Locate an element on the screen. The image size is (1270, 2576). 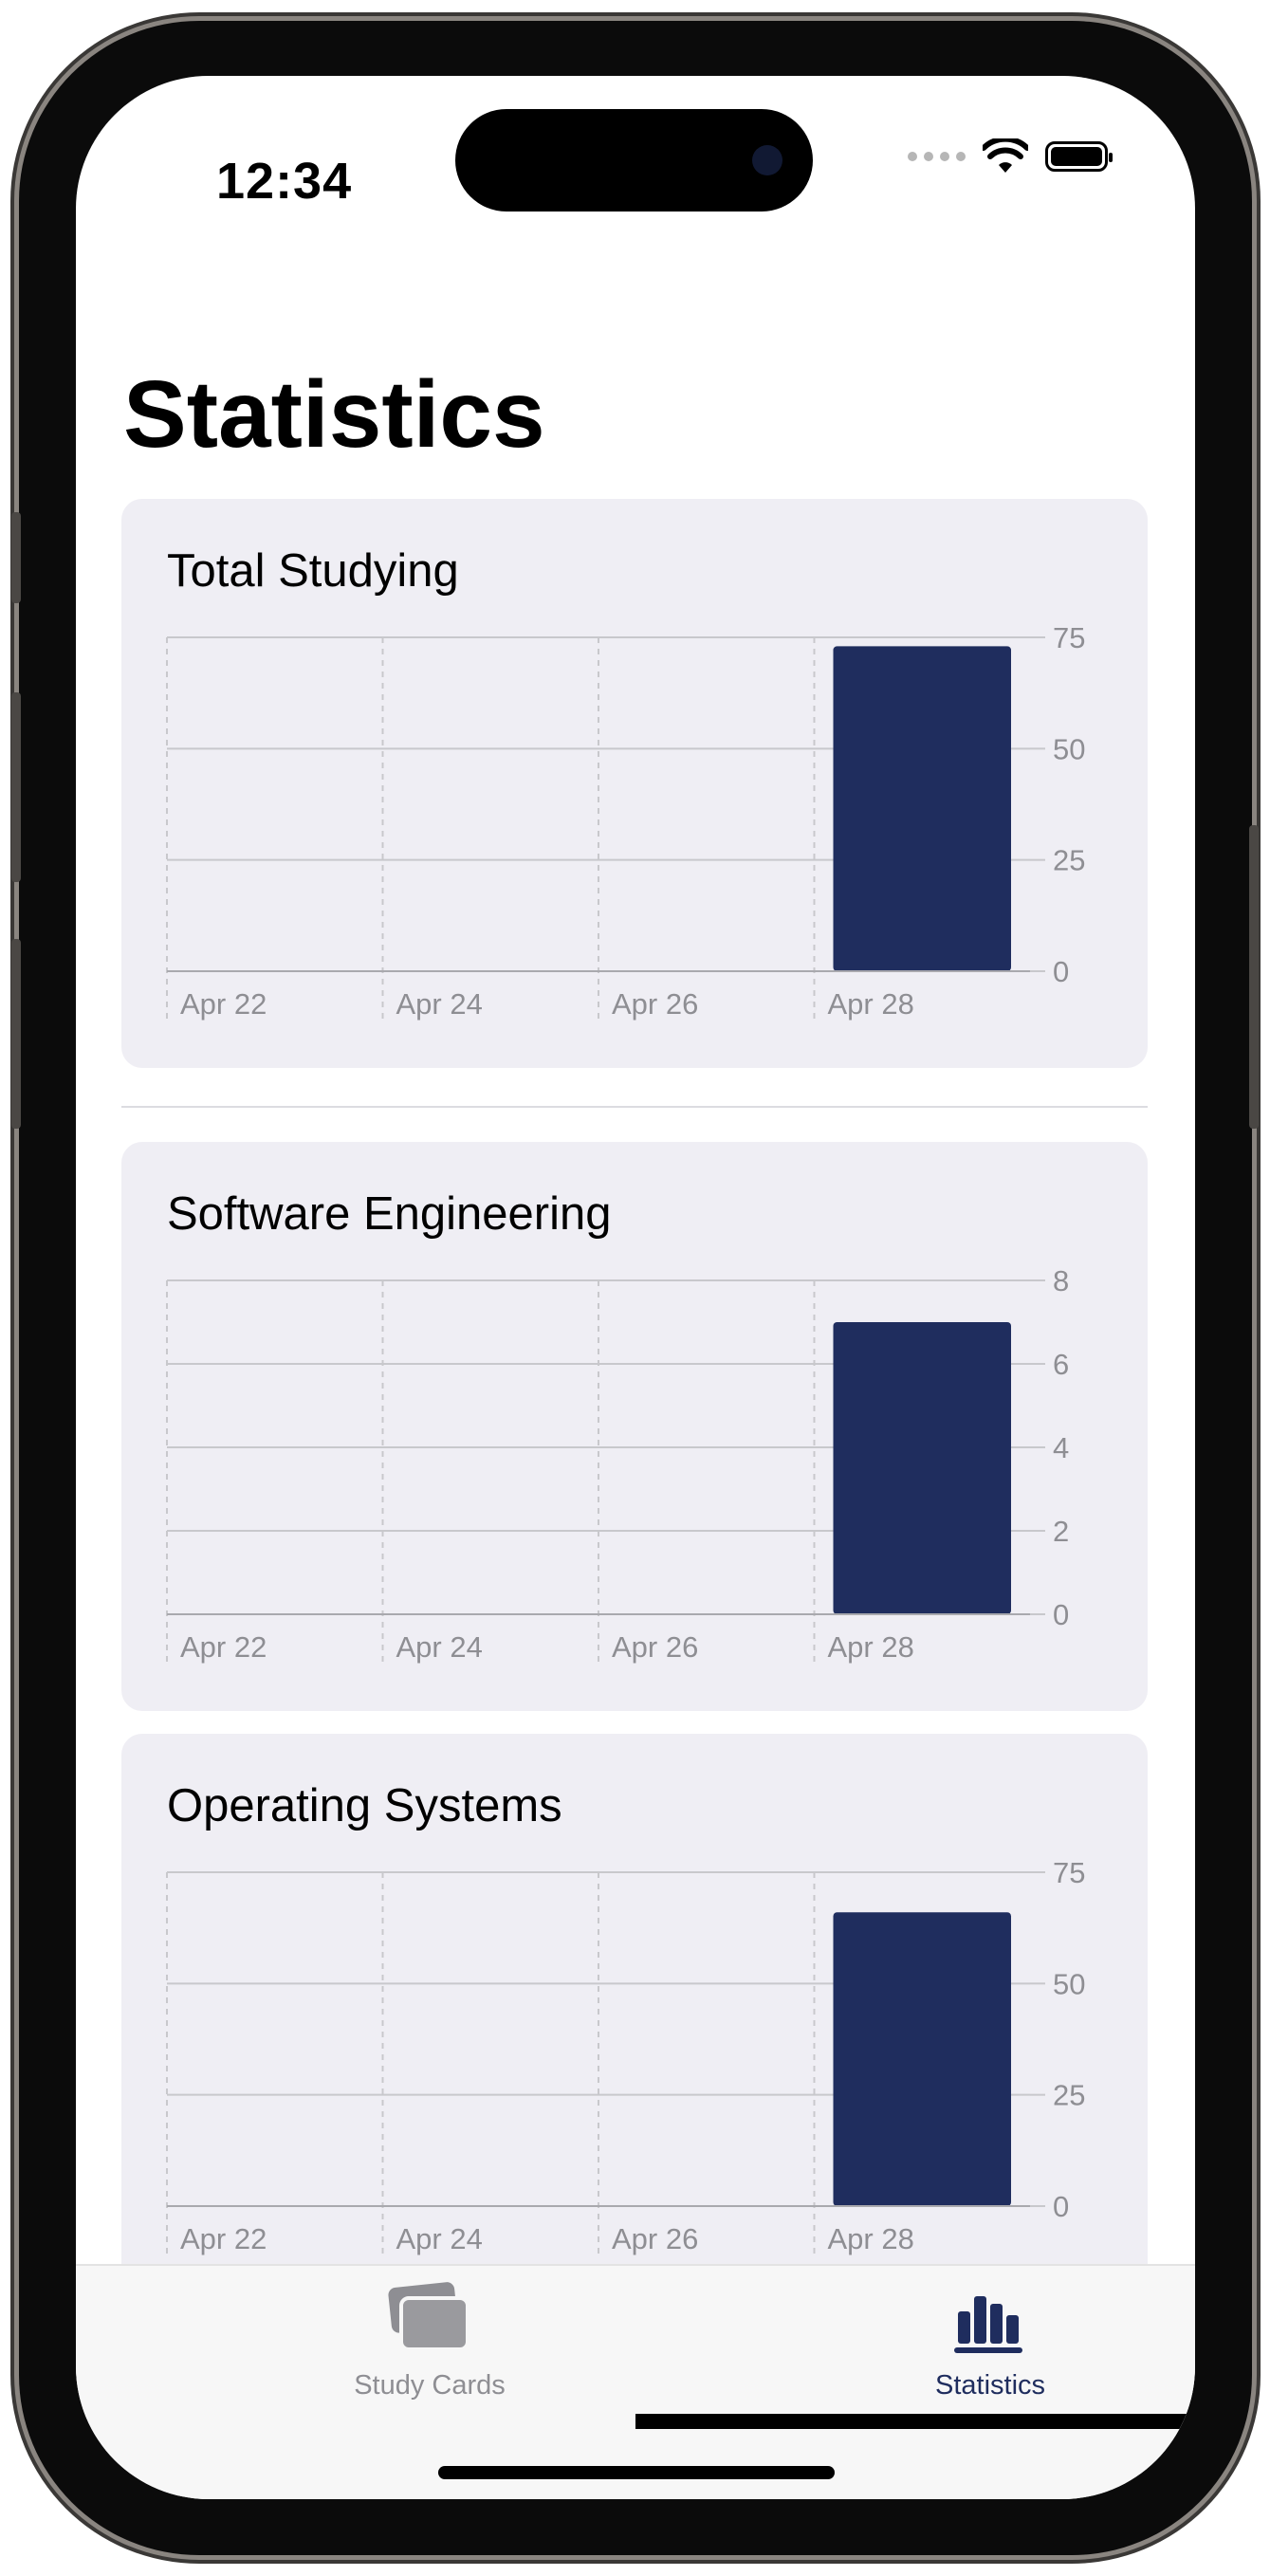
cards-icon is located at coordinates (428, 2316).